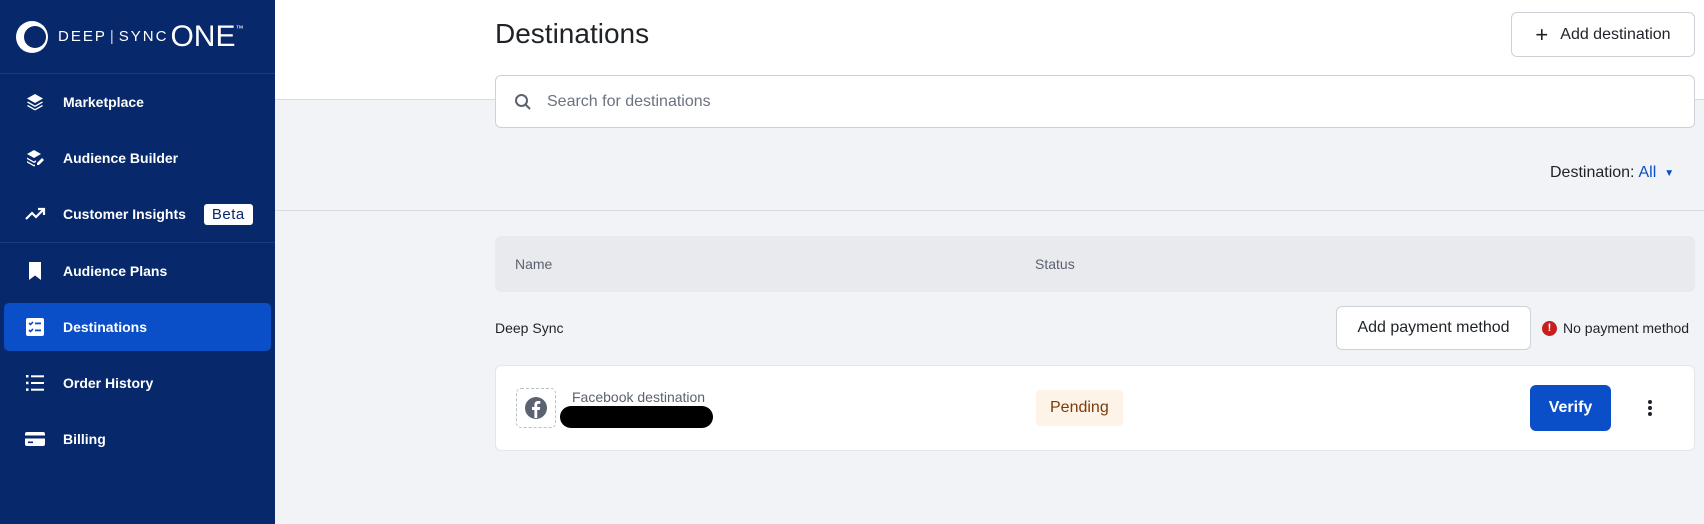 This screenshot has width=1704, height=524. I want to click on sidebar-item-destinations: Destinations, so click(137, 327).